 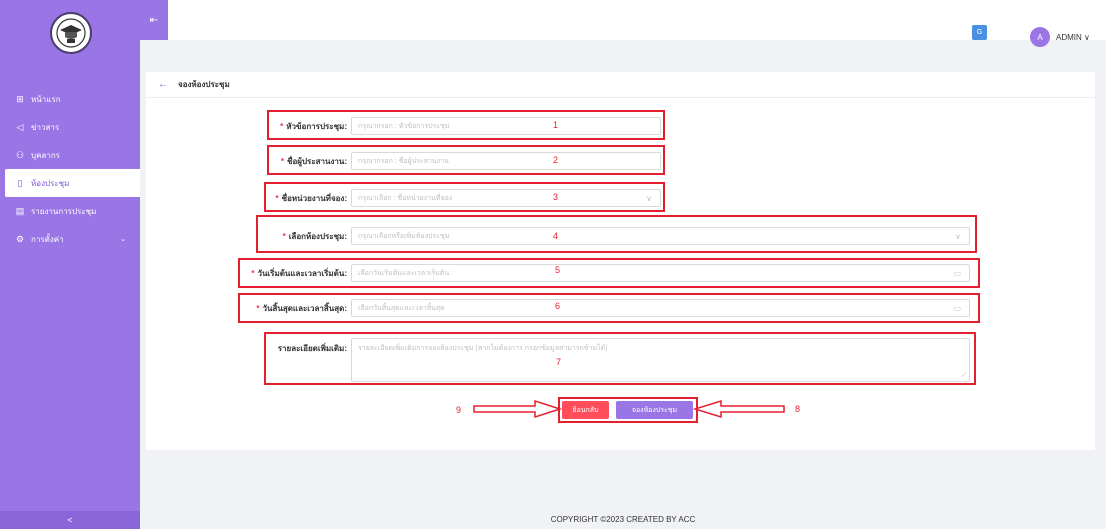 What do you see at coordinates (154, 20) in the screenshot?
I see `menu-fold-icon: ⇤` at bounding box center [154, 20].